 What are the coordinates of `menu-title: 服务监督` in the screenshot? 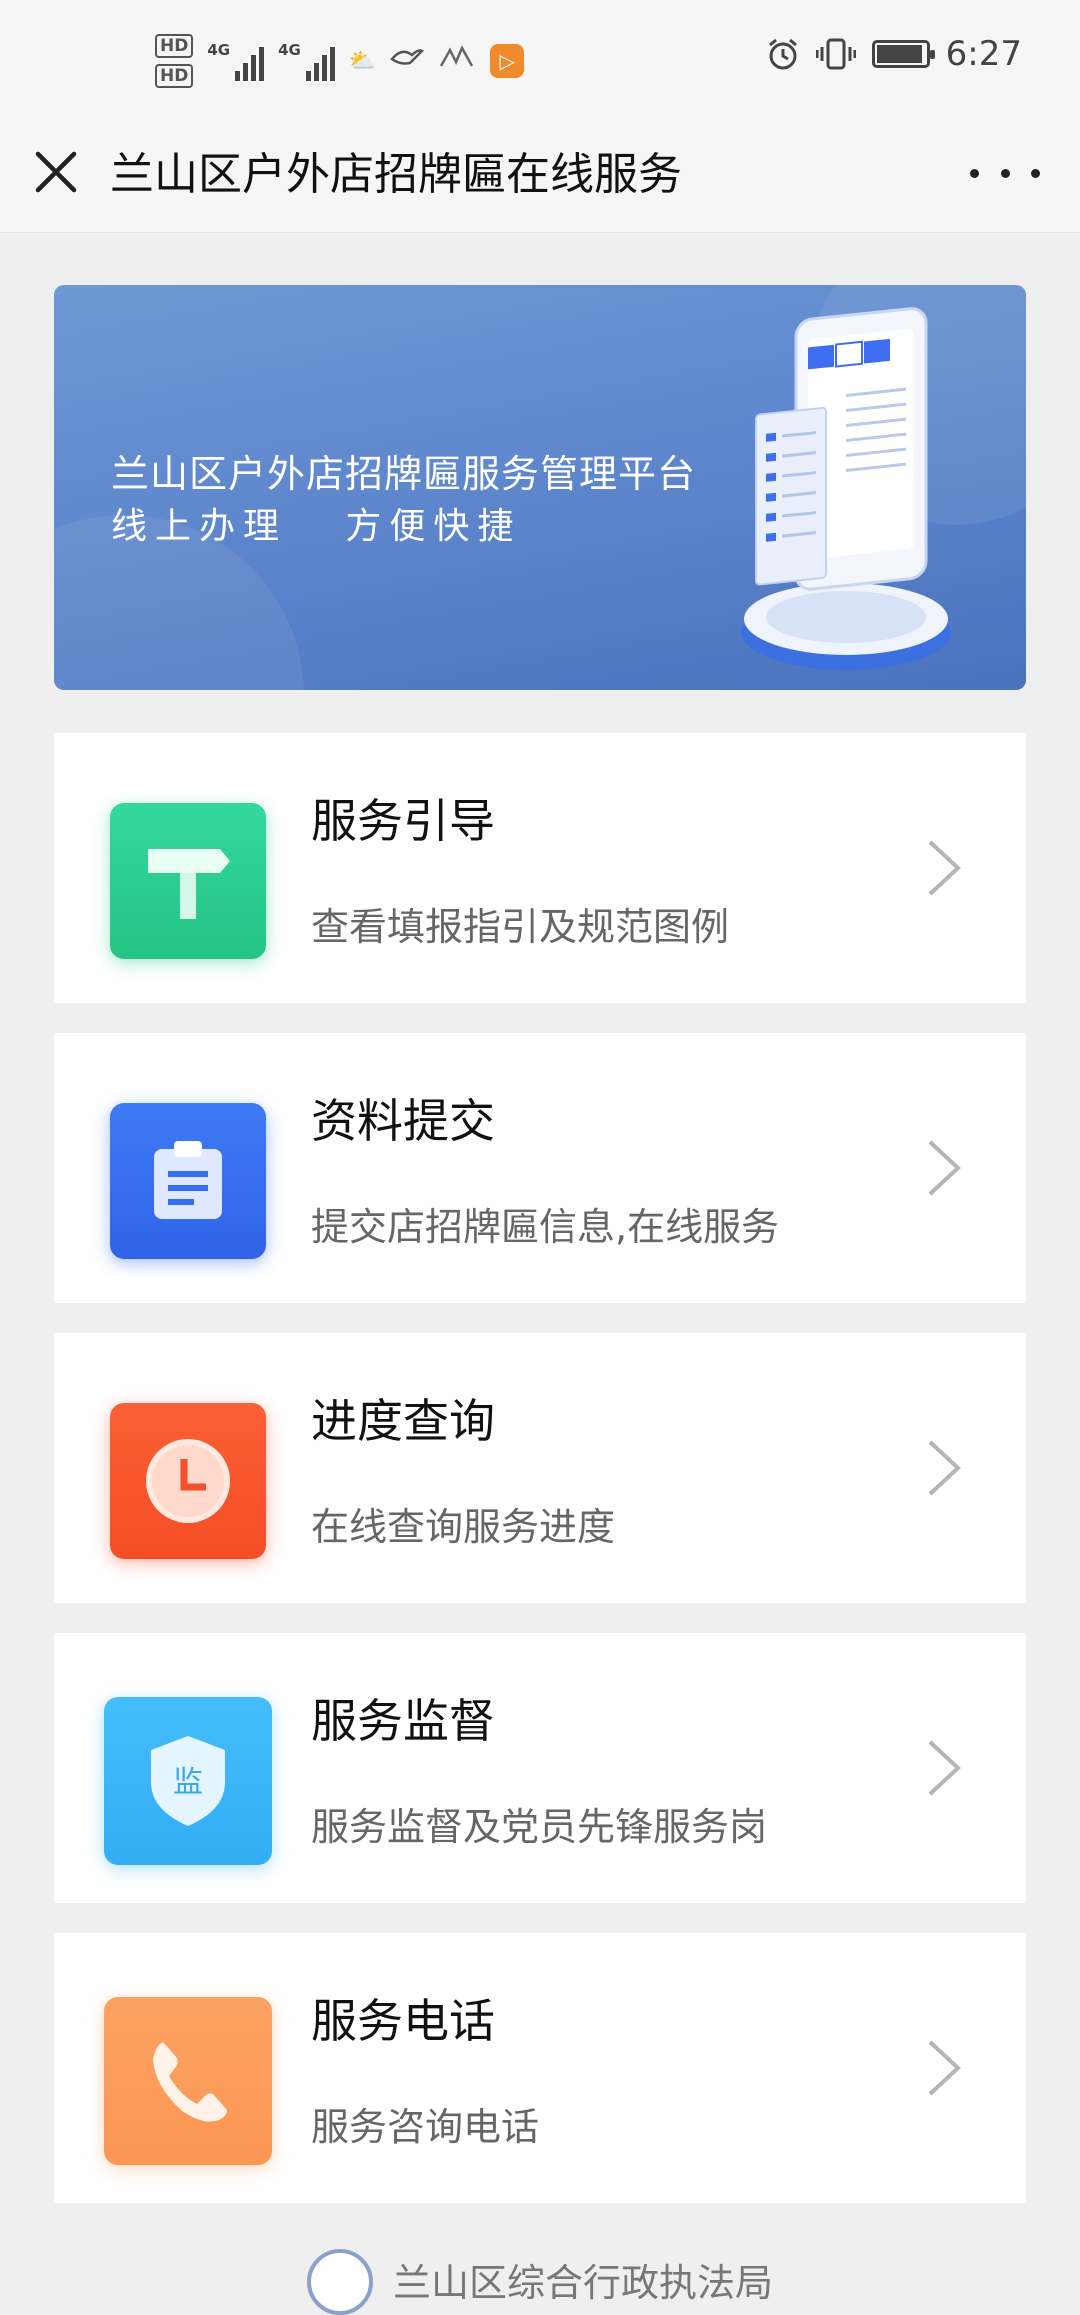 It's located at (403, 1721).